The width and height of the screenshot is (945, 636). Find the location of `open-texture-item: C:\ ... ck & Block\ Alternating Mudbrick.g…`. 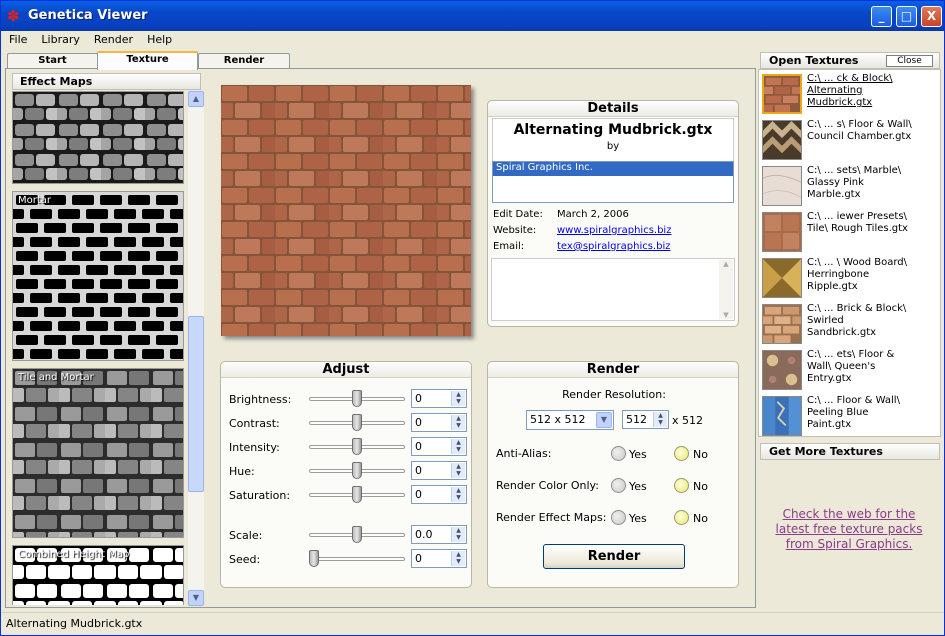

open-texture-item: C:\ ... ck & Block\ Alternating Mudbrick.g… is located at coordinates (848, 95).